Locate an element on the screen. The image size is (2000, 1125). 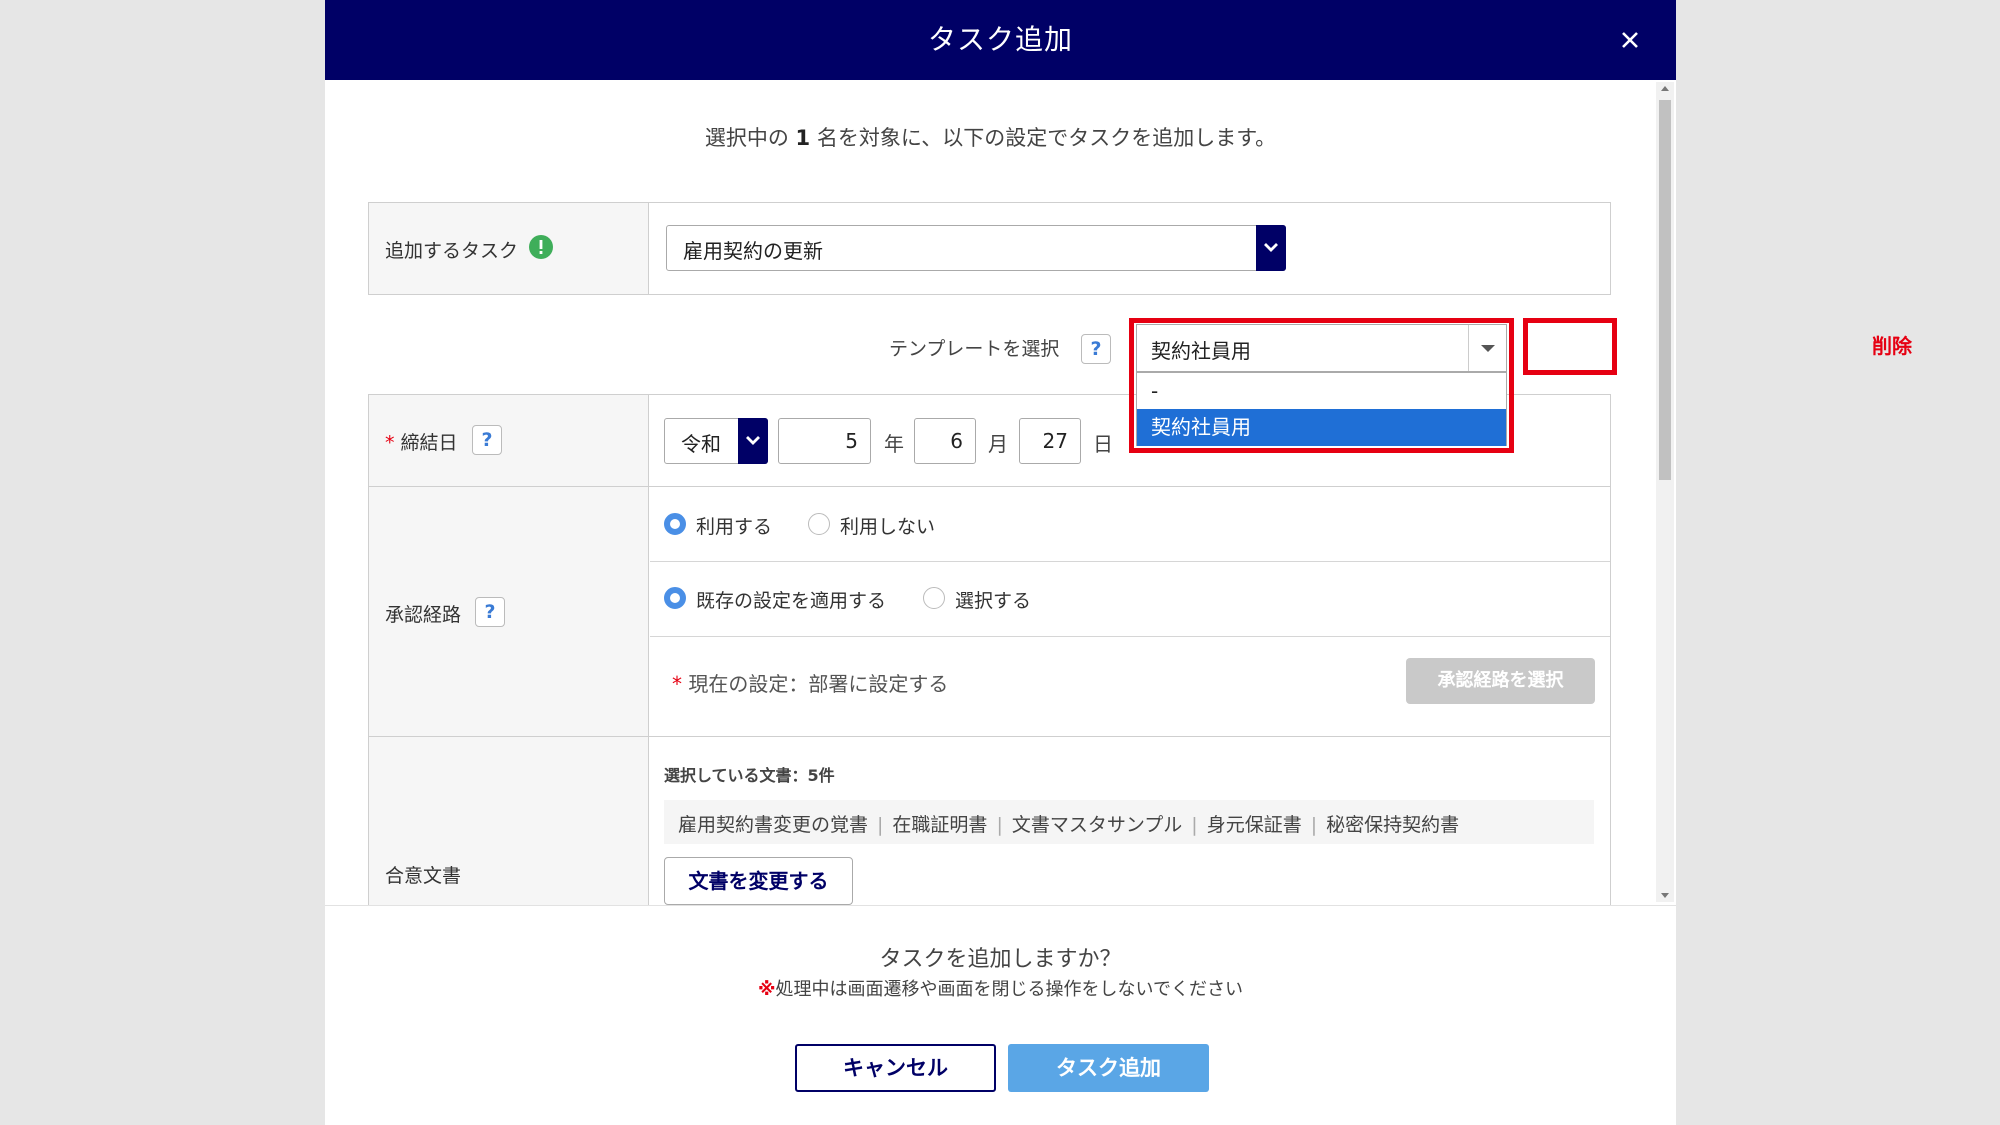
modal-title: タスク追加 is located at coordinates (1000, 39).